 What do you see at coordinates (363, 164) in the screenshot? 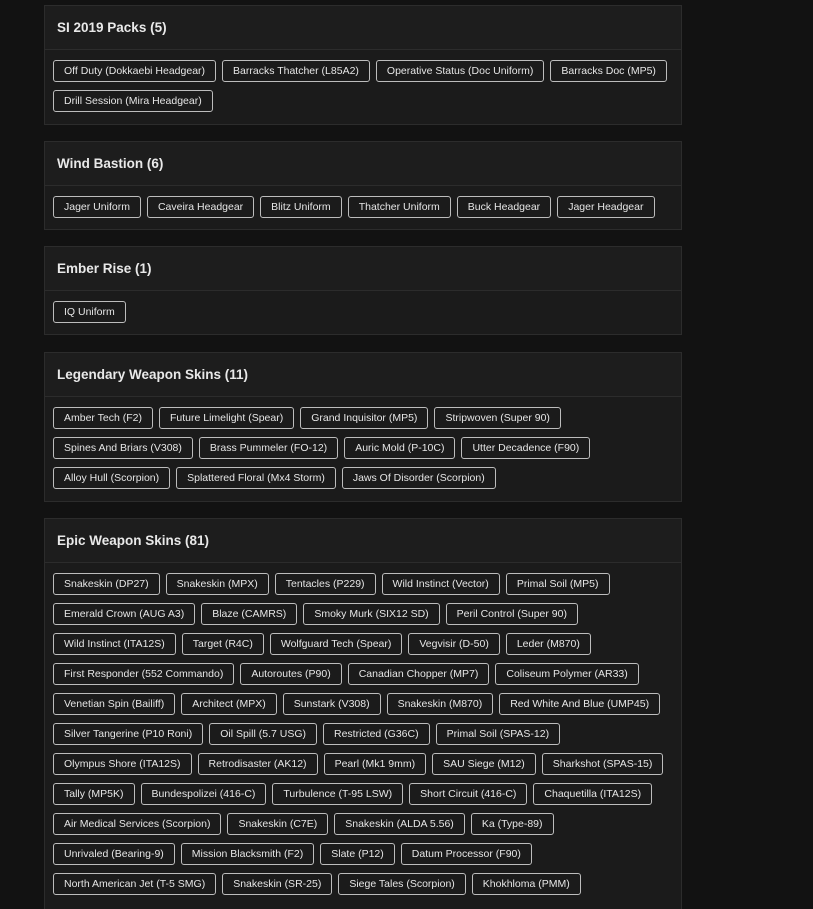
I see `section-title: Wind Bastion (6)` at bounding box center [363, 164].